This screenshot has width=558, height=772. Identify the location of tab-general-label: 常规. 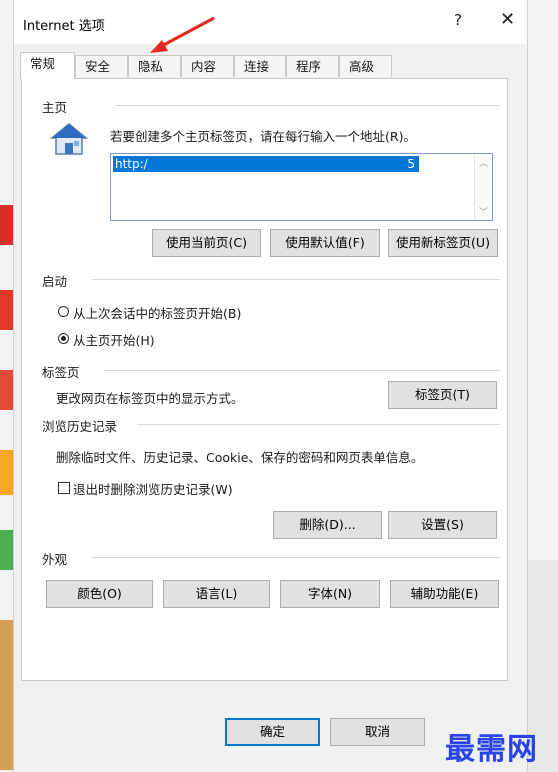
(43, 63).